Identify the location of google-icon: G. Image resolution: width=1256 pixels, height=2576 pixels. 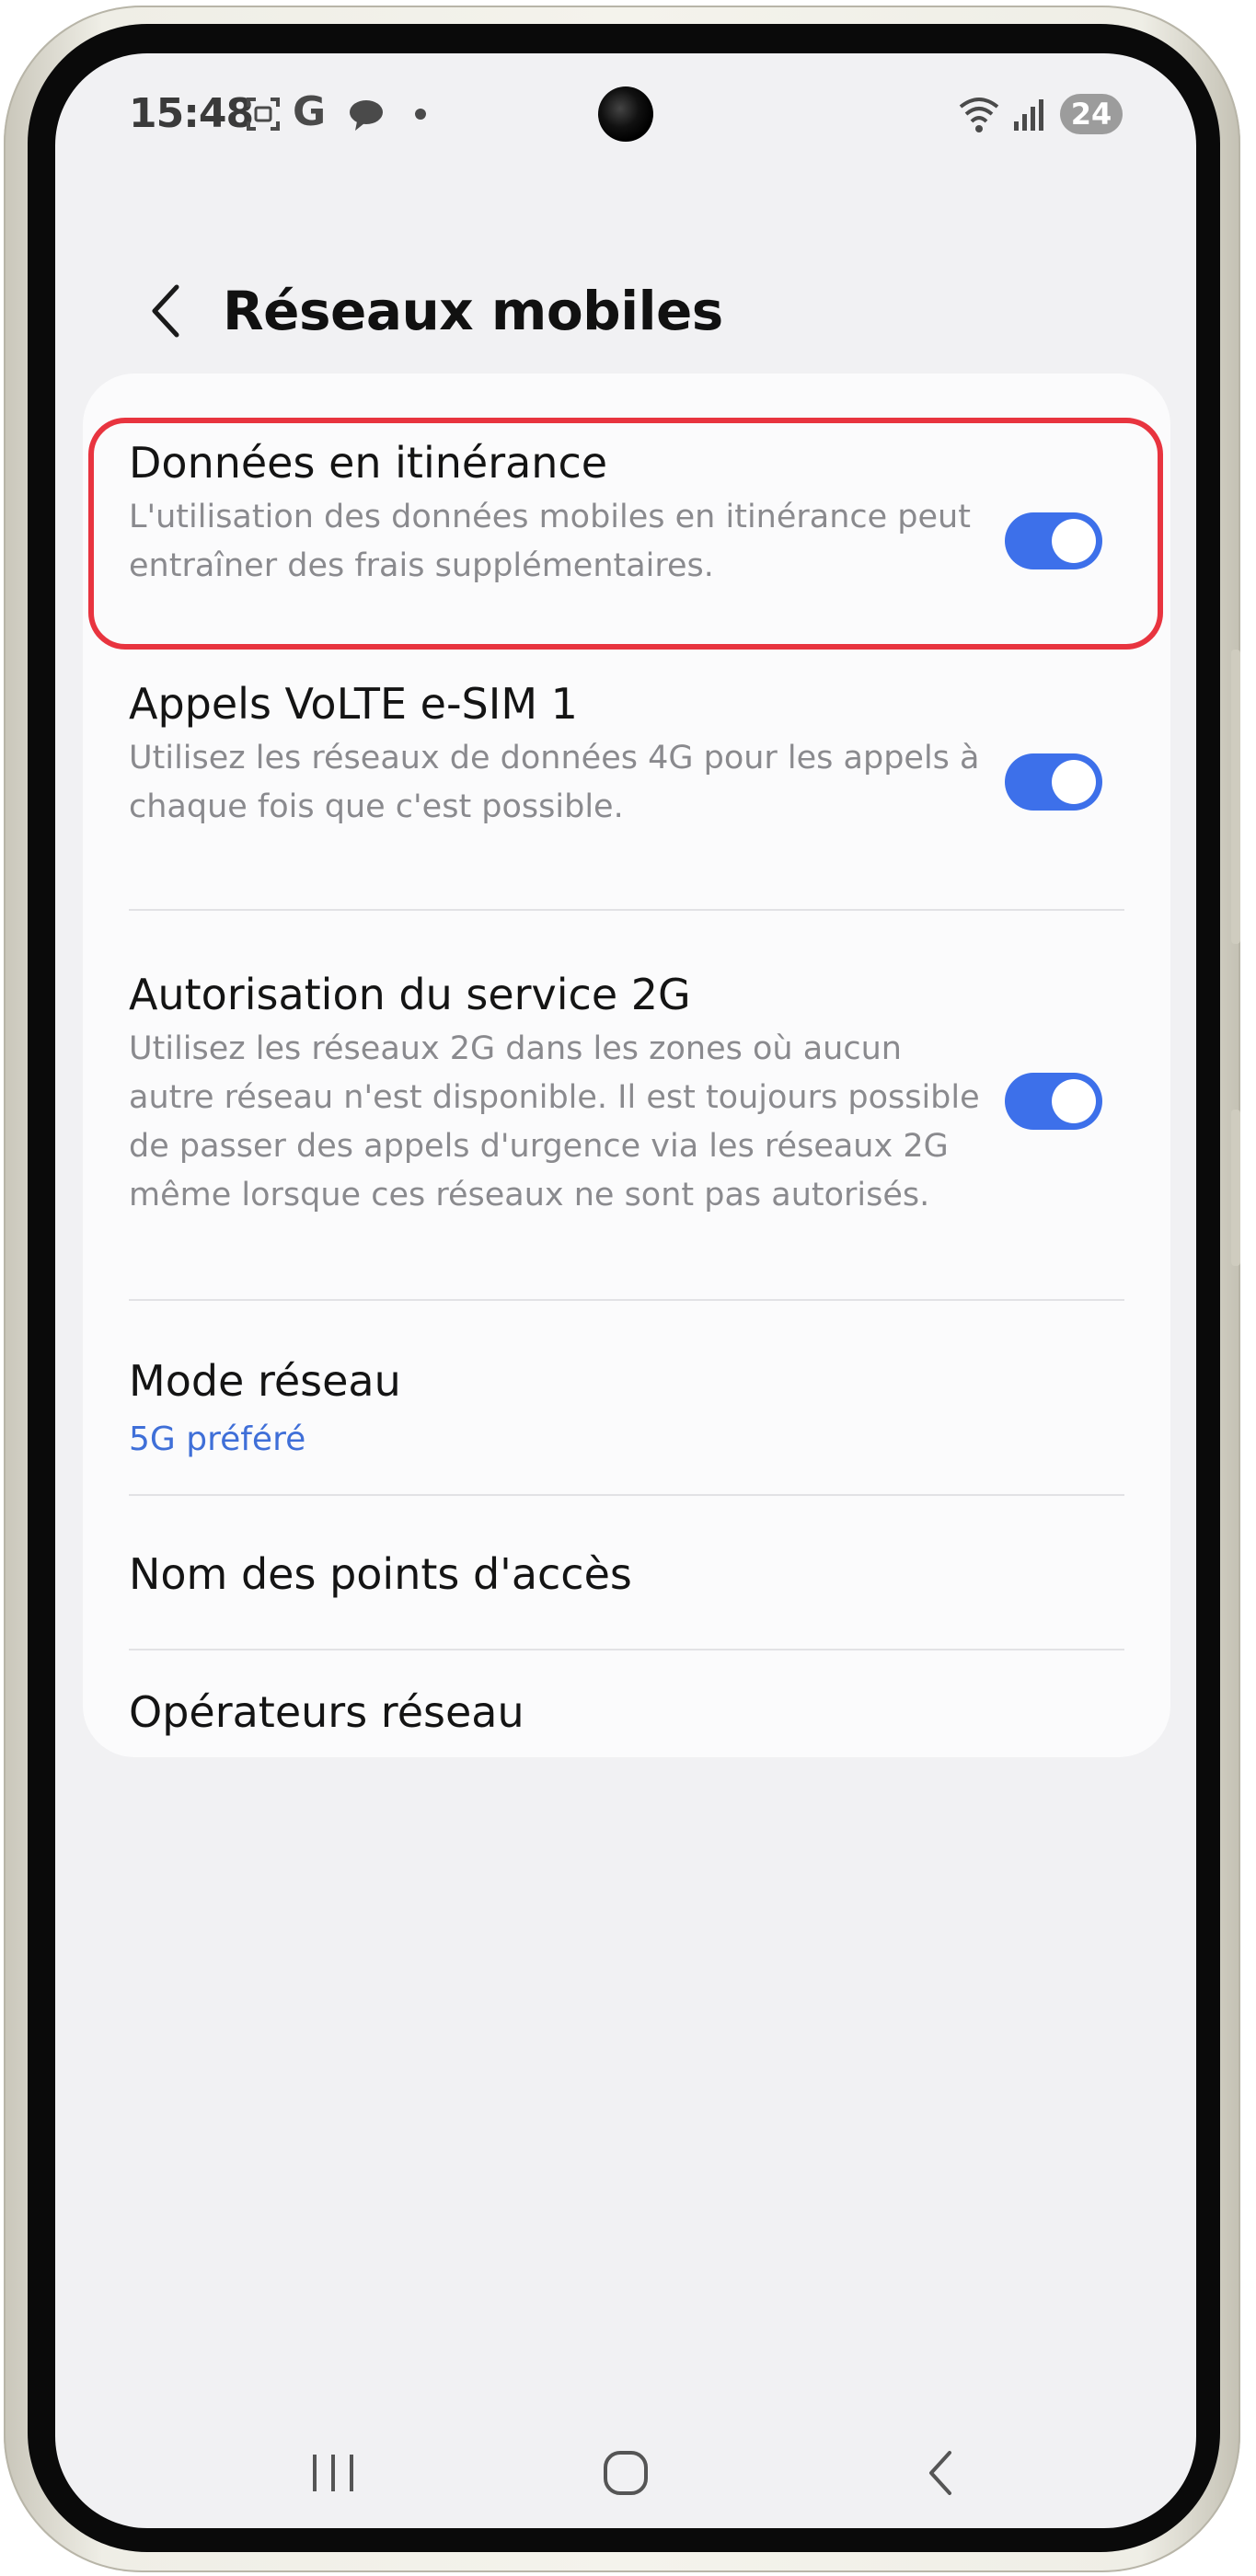
(310, 111).